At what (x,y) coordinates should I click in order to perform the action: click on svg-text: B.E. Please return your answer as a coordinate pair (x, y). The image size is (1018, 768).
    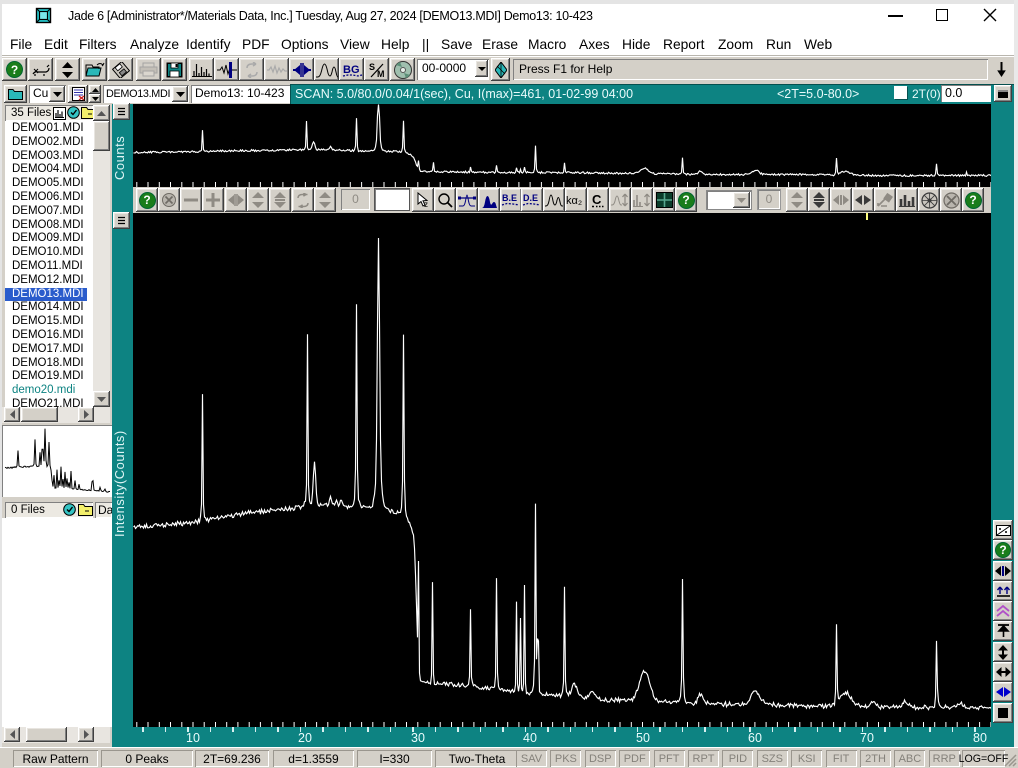
    Looking at the image, I should click on (509, 198).